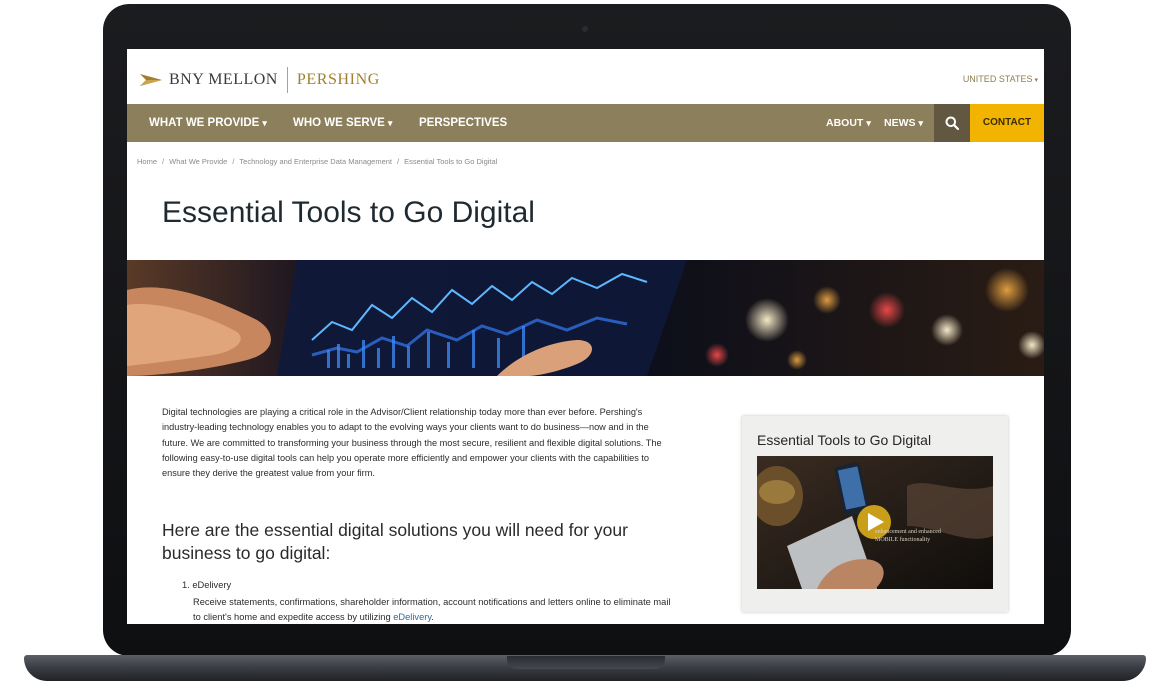 The image size is (1166, 690). Describe the element at coordinates (204, 123) in the screenshot. I see `nav-label: WHAT WE PROVIDE` at that location.